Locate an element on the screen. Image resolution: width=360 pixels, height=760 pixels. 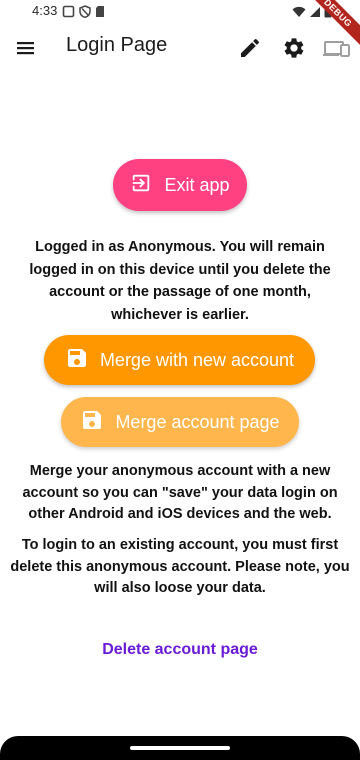
app-bar: Login Page is located at coordinates (180, 48).